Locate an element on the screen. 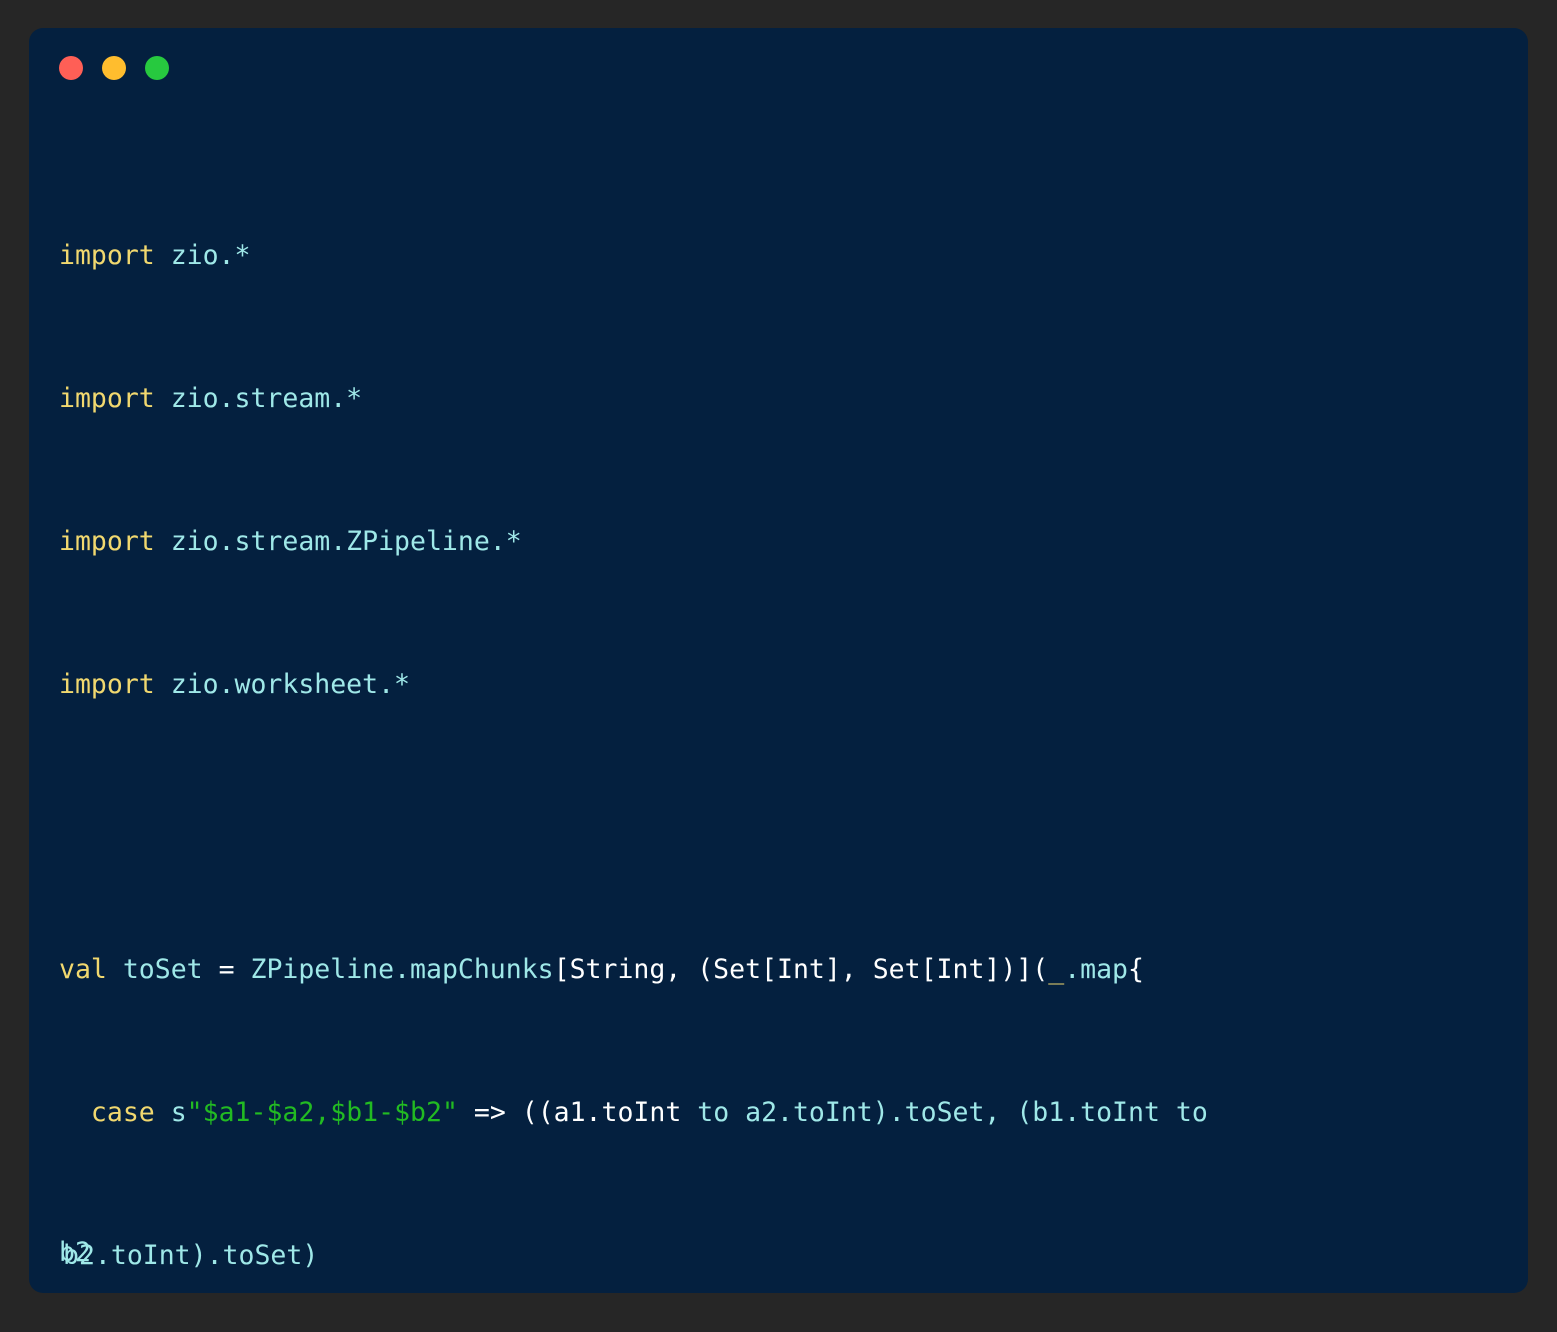  maximize-icon is located at coordinates (157, 68).